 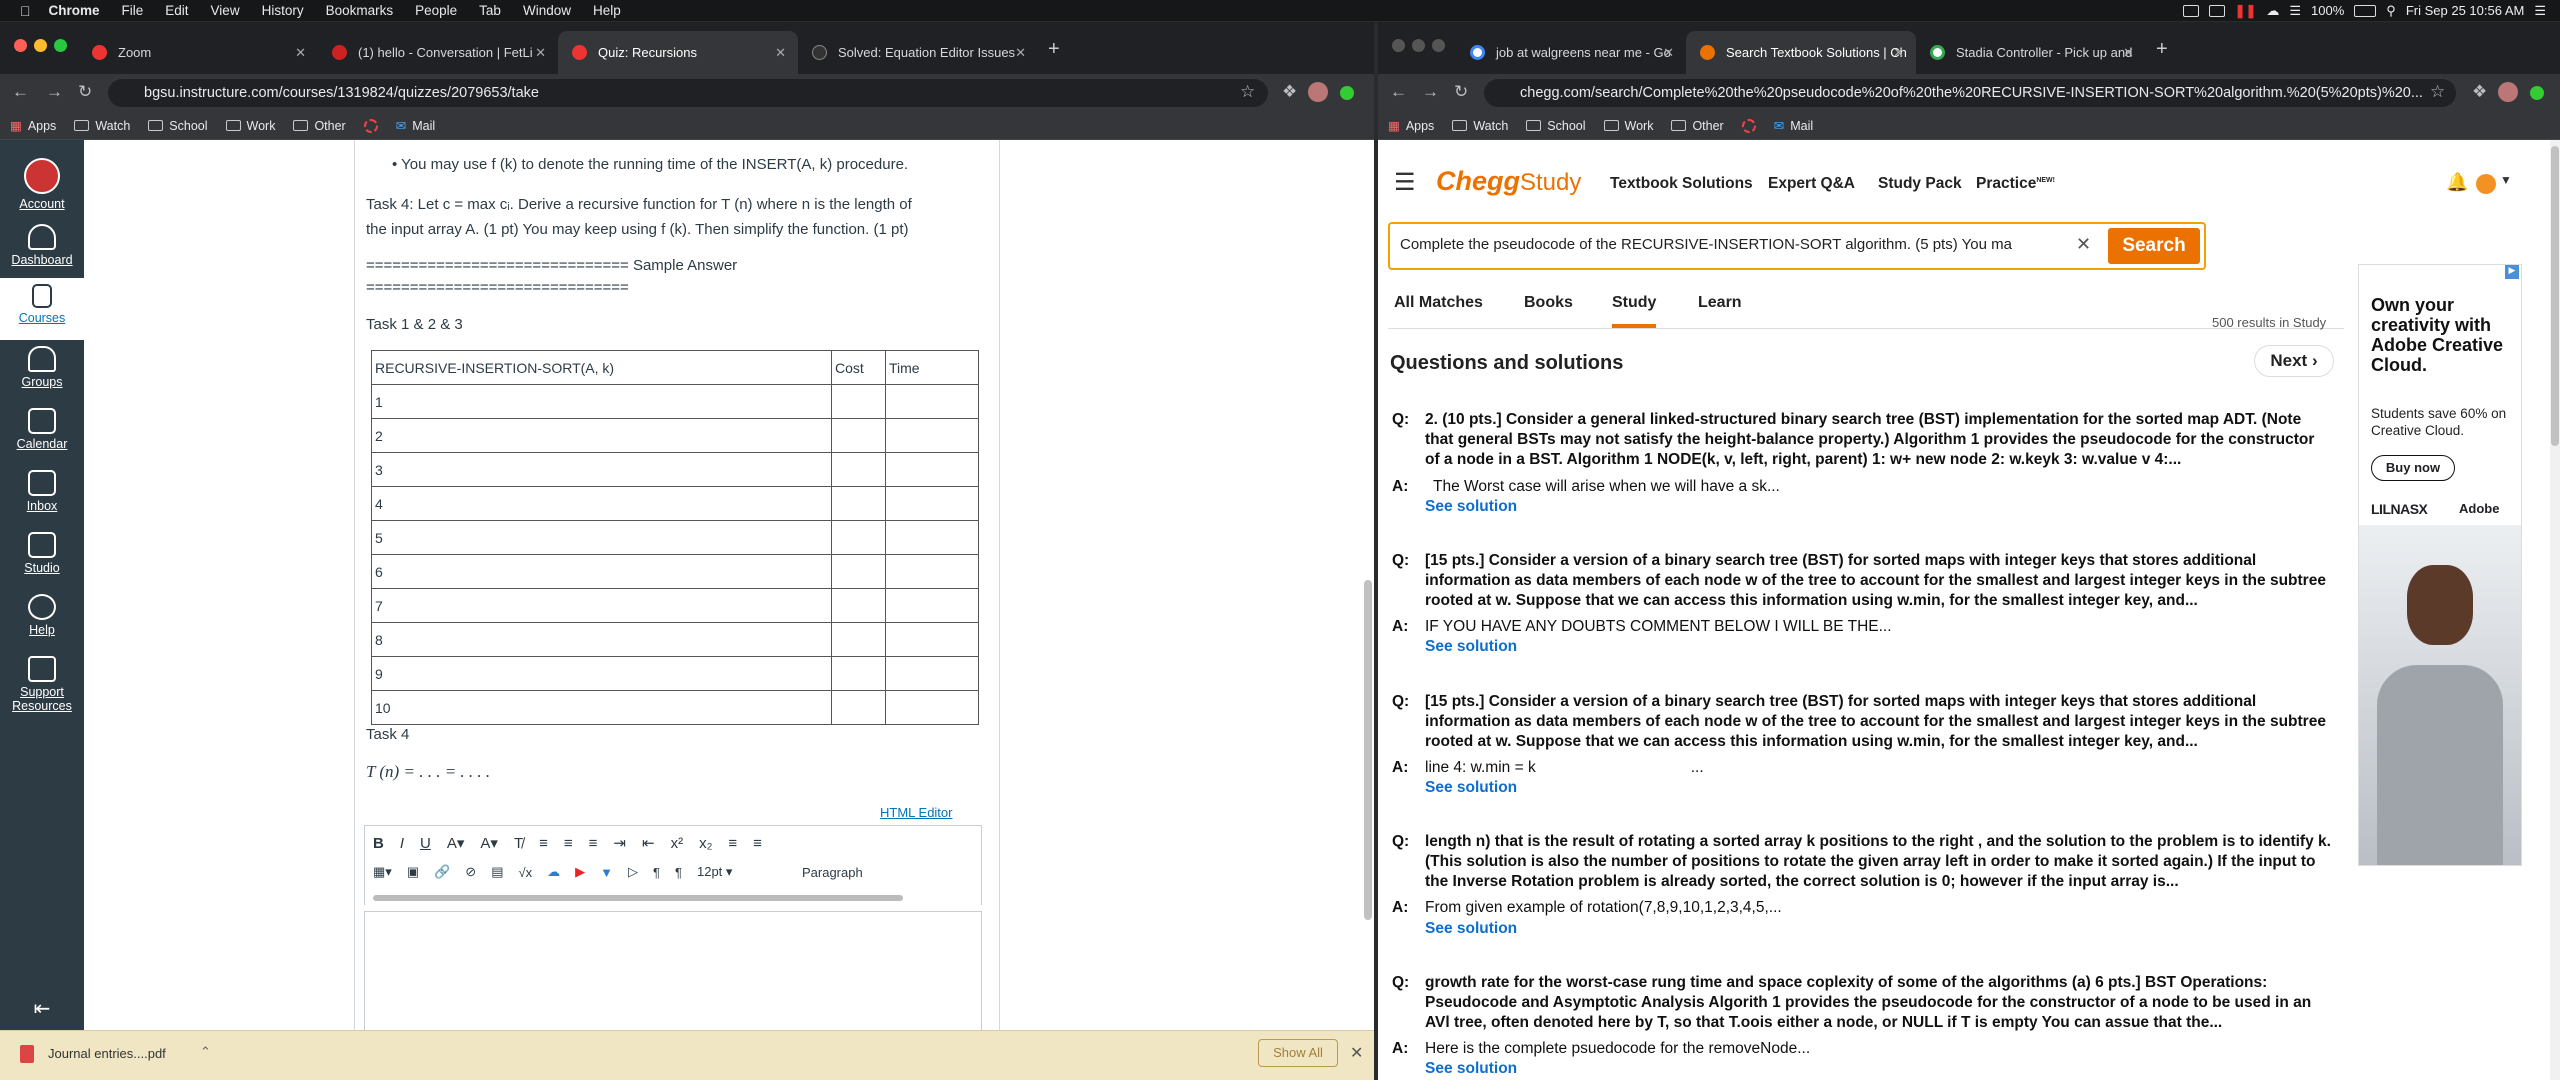 I want to click on nav-textbook-solutions: Textbook Solutions, so click(x=1681, y=184).